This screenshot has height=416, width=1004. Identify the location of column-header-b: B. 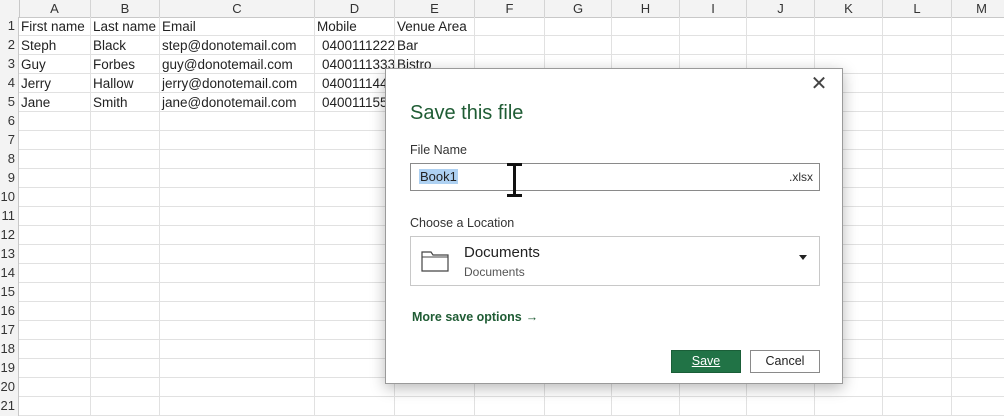
(125, 8).